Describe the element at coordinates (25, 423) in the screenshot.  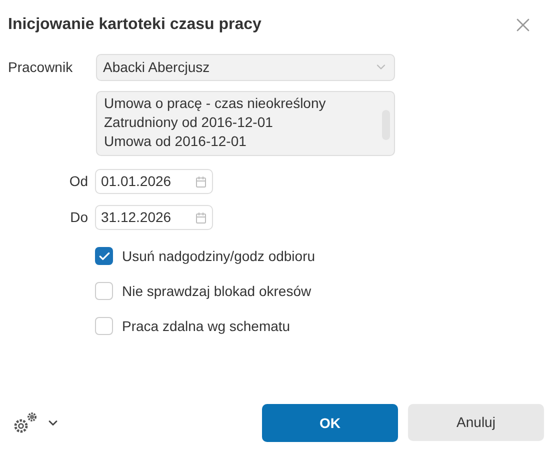
I see `gears-icon` at that location.